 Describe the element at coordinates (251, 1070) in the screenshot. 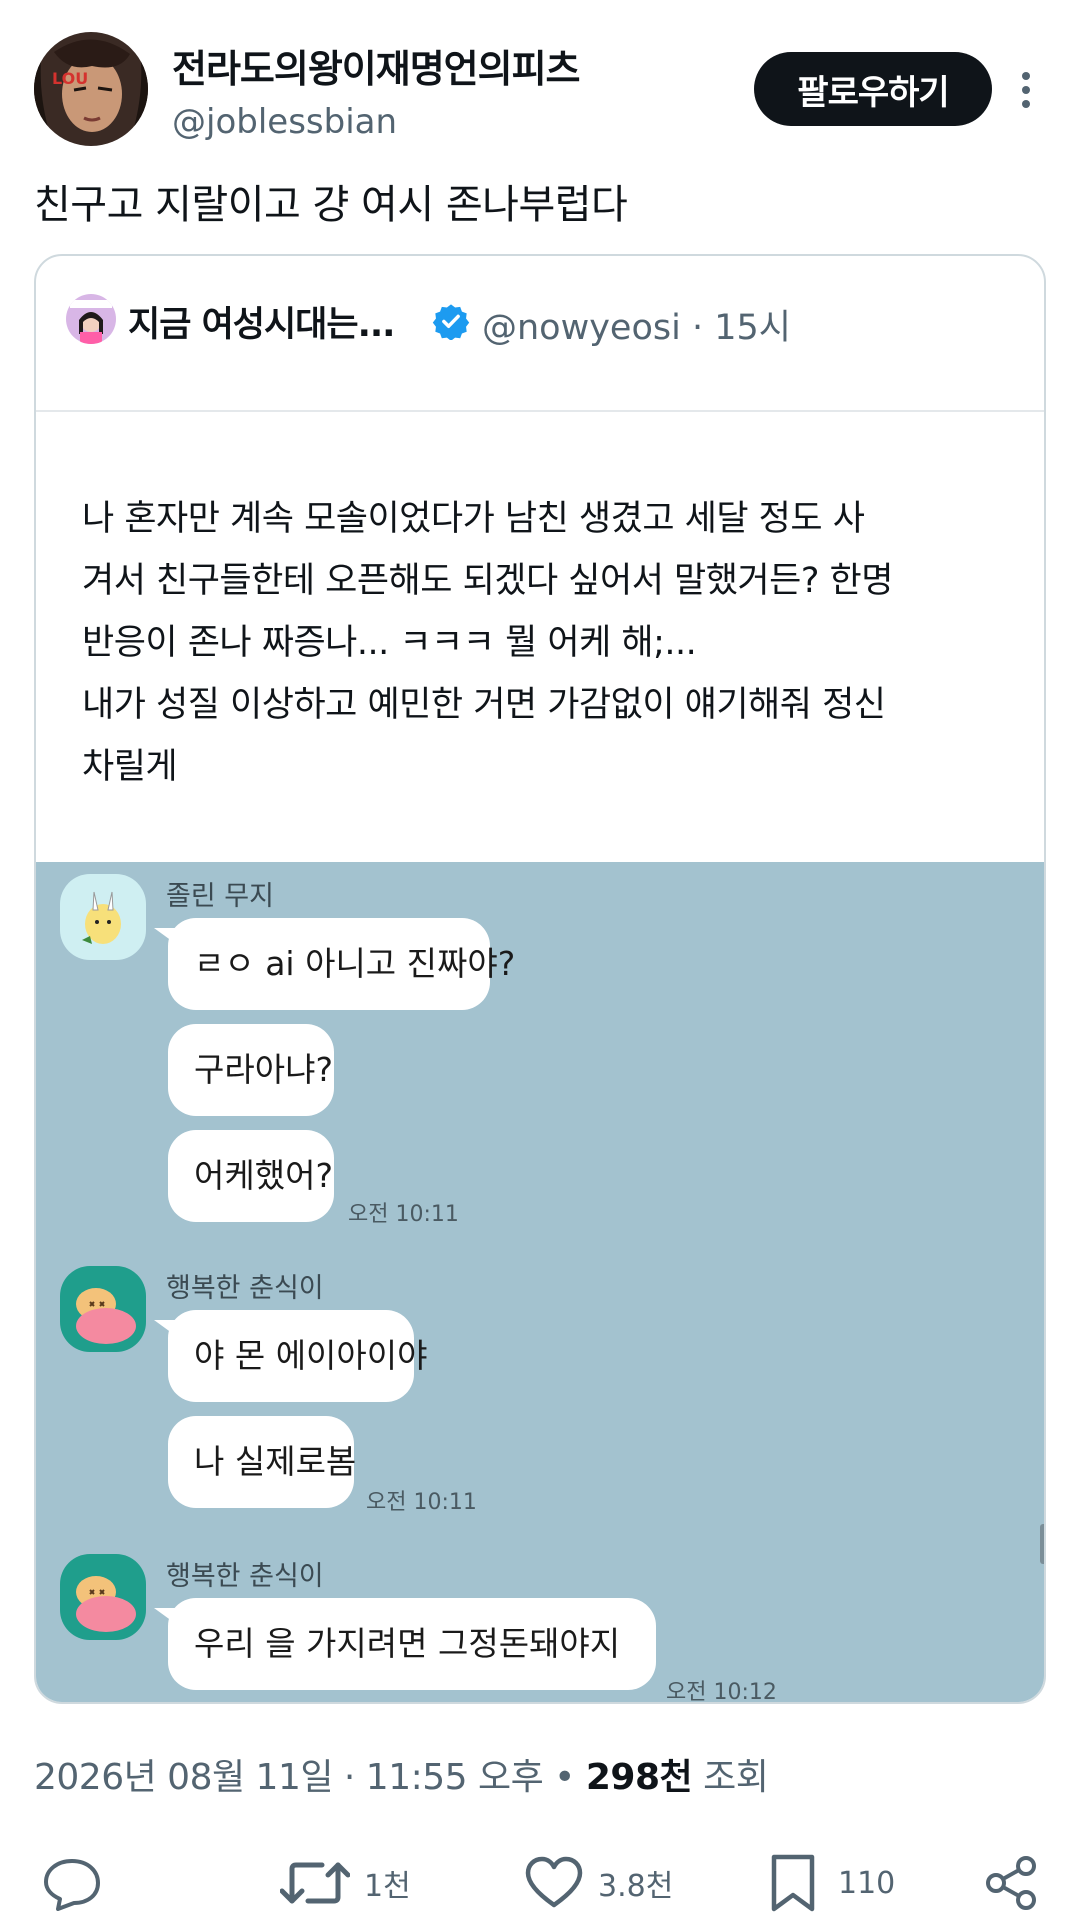

I see `chat-message-bubble: 구라아냐?` at that location.